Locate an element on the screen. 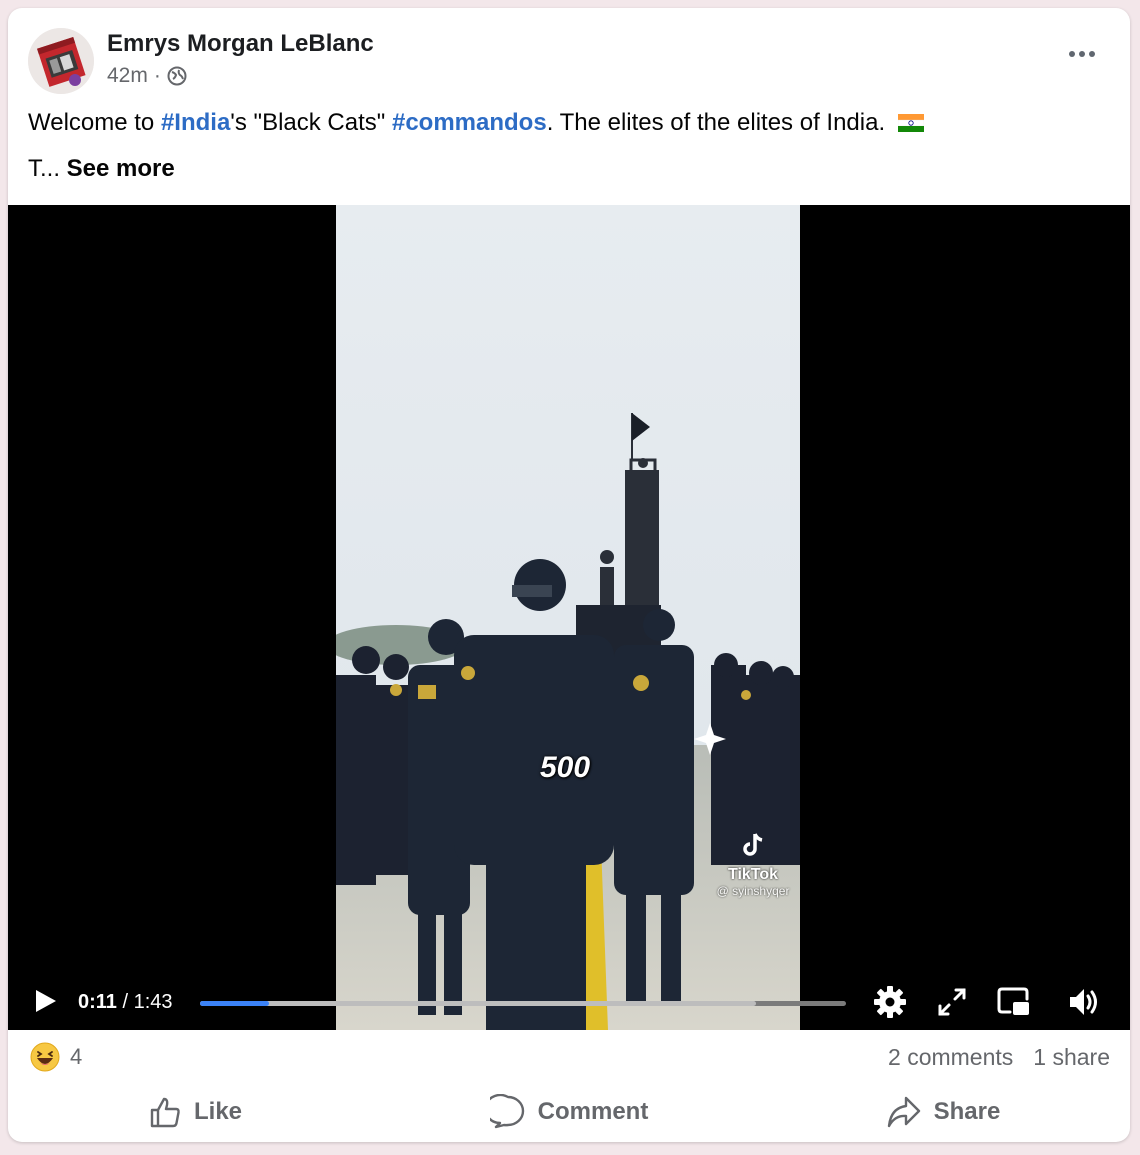  fullscreen-icon is located at coordinates (952, 1002).